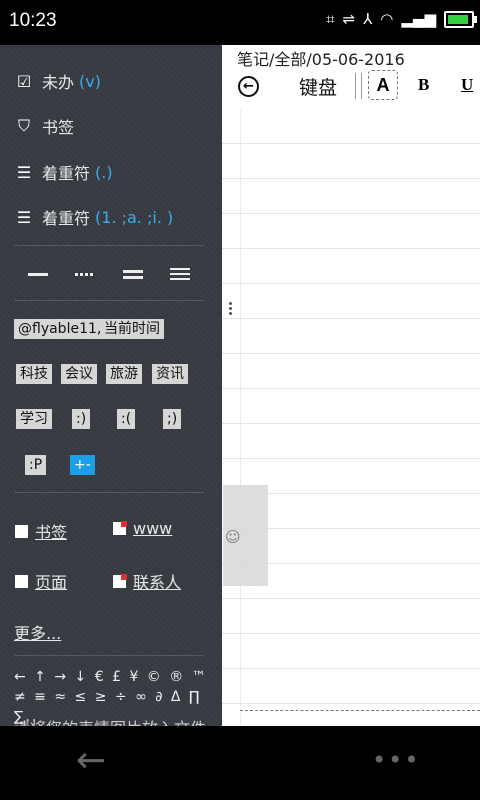  Describe the element at coordinates (94, 217) in the screenshot. I see `numbered-item: ☰ 着重符 (1. ;a. ;i. )` at that location.